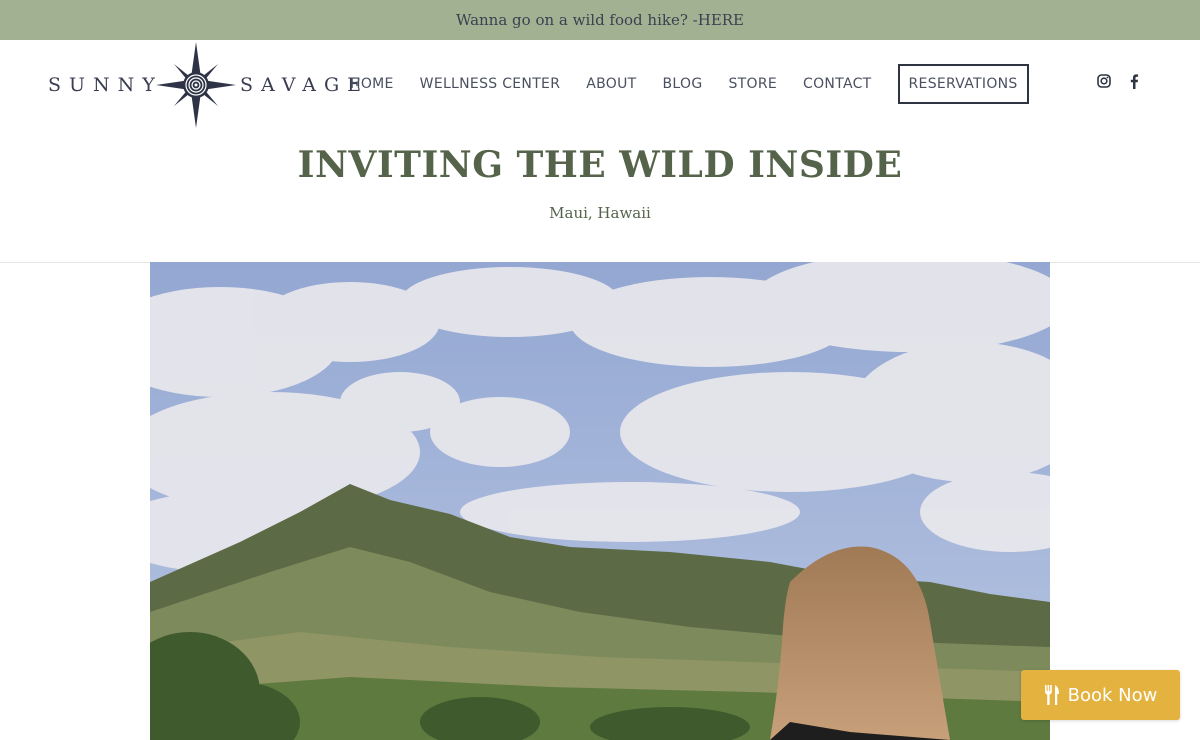 This screenshot has width=1200, height=740. I want to click on nav-item-contact: CONTACT, so click(837, 84).